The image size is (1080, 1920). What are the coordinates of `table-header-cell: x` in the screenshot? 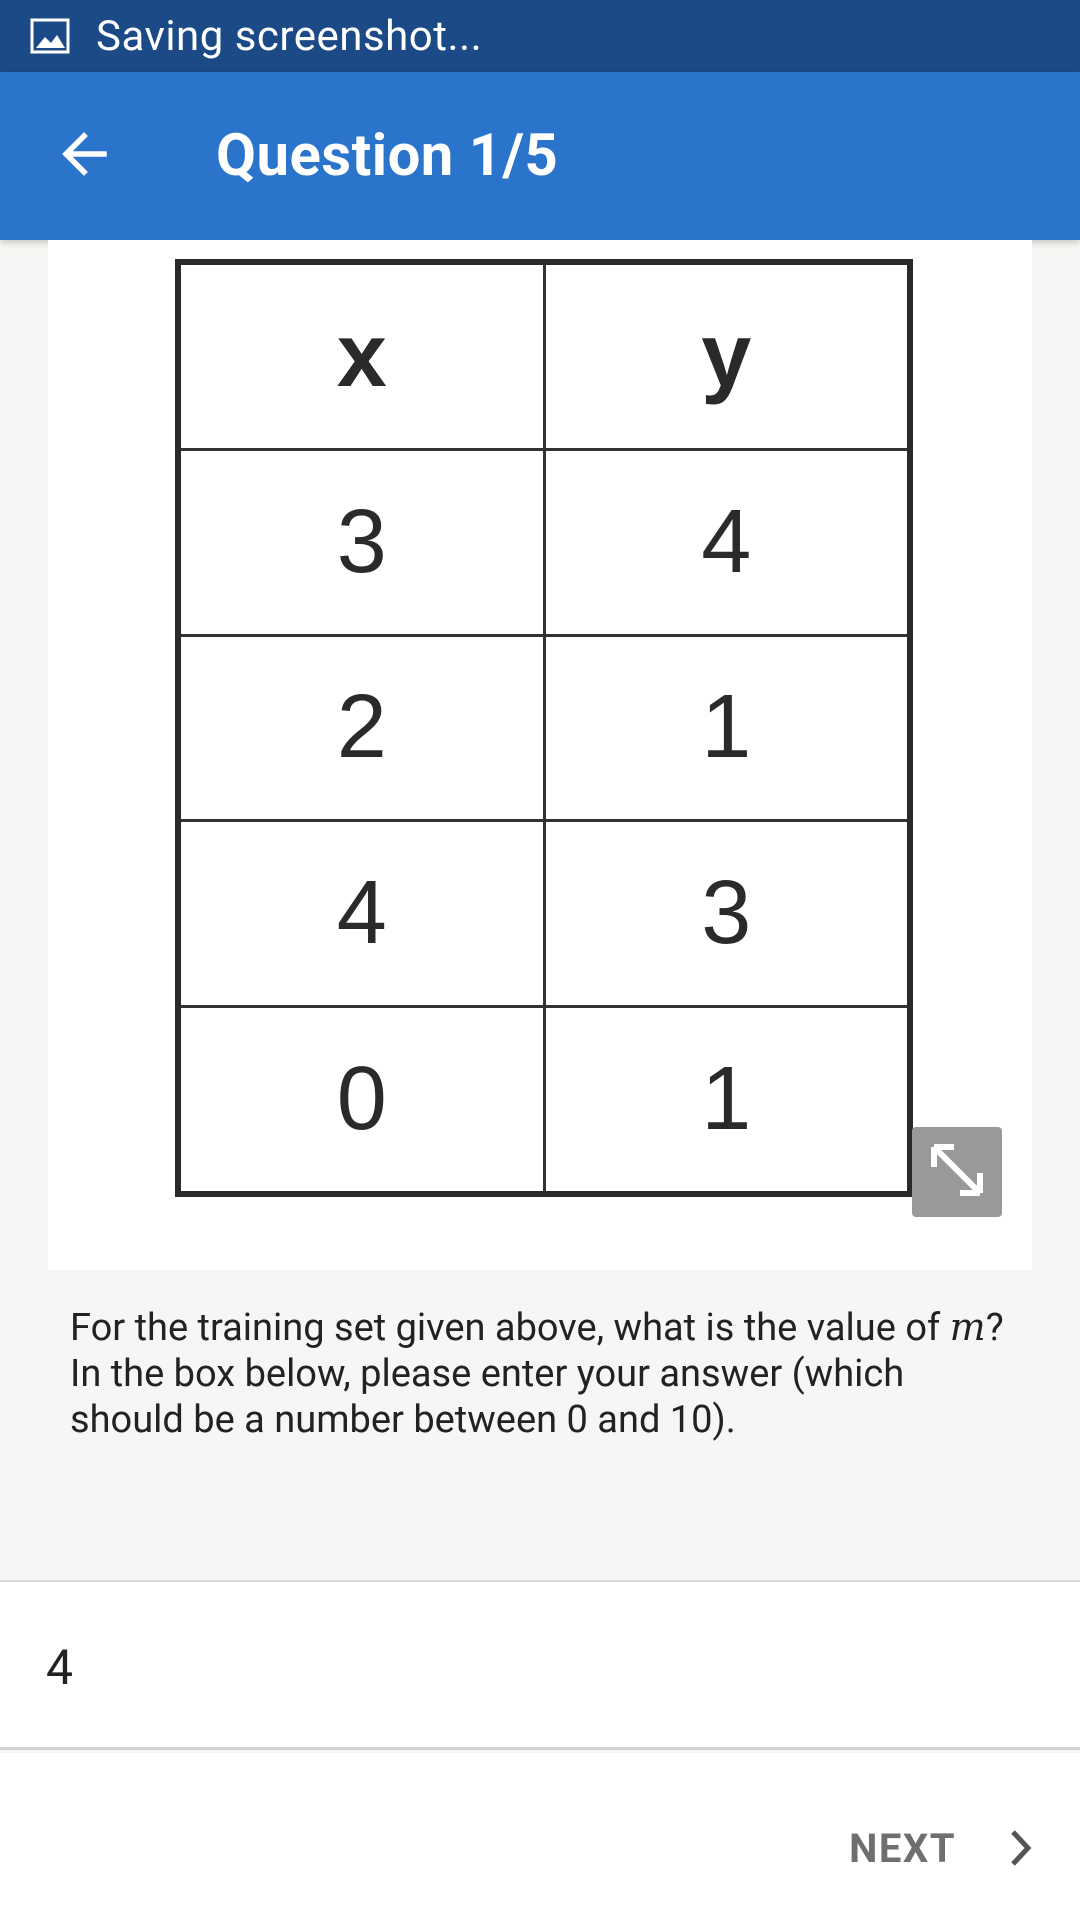 It's located at (361, 356).